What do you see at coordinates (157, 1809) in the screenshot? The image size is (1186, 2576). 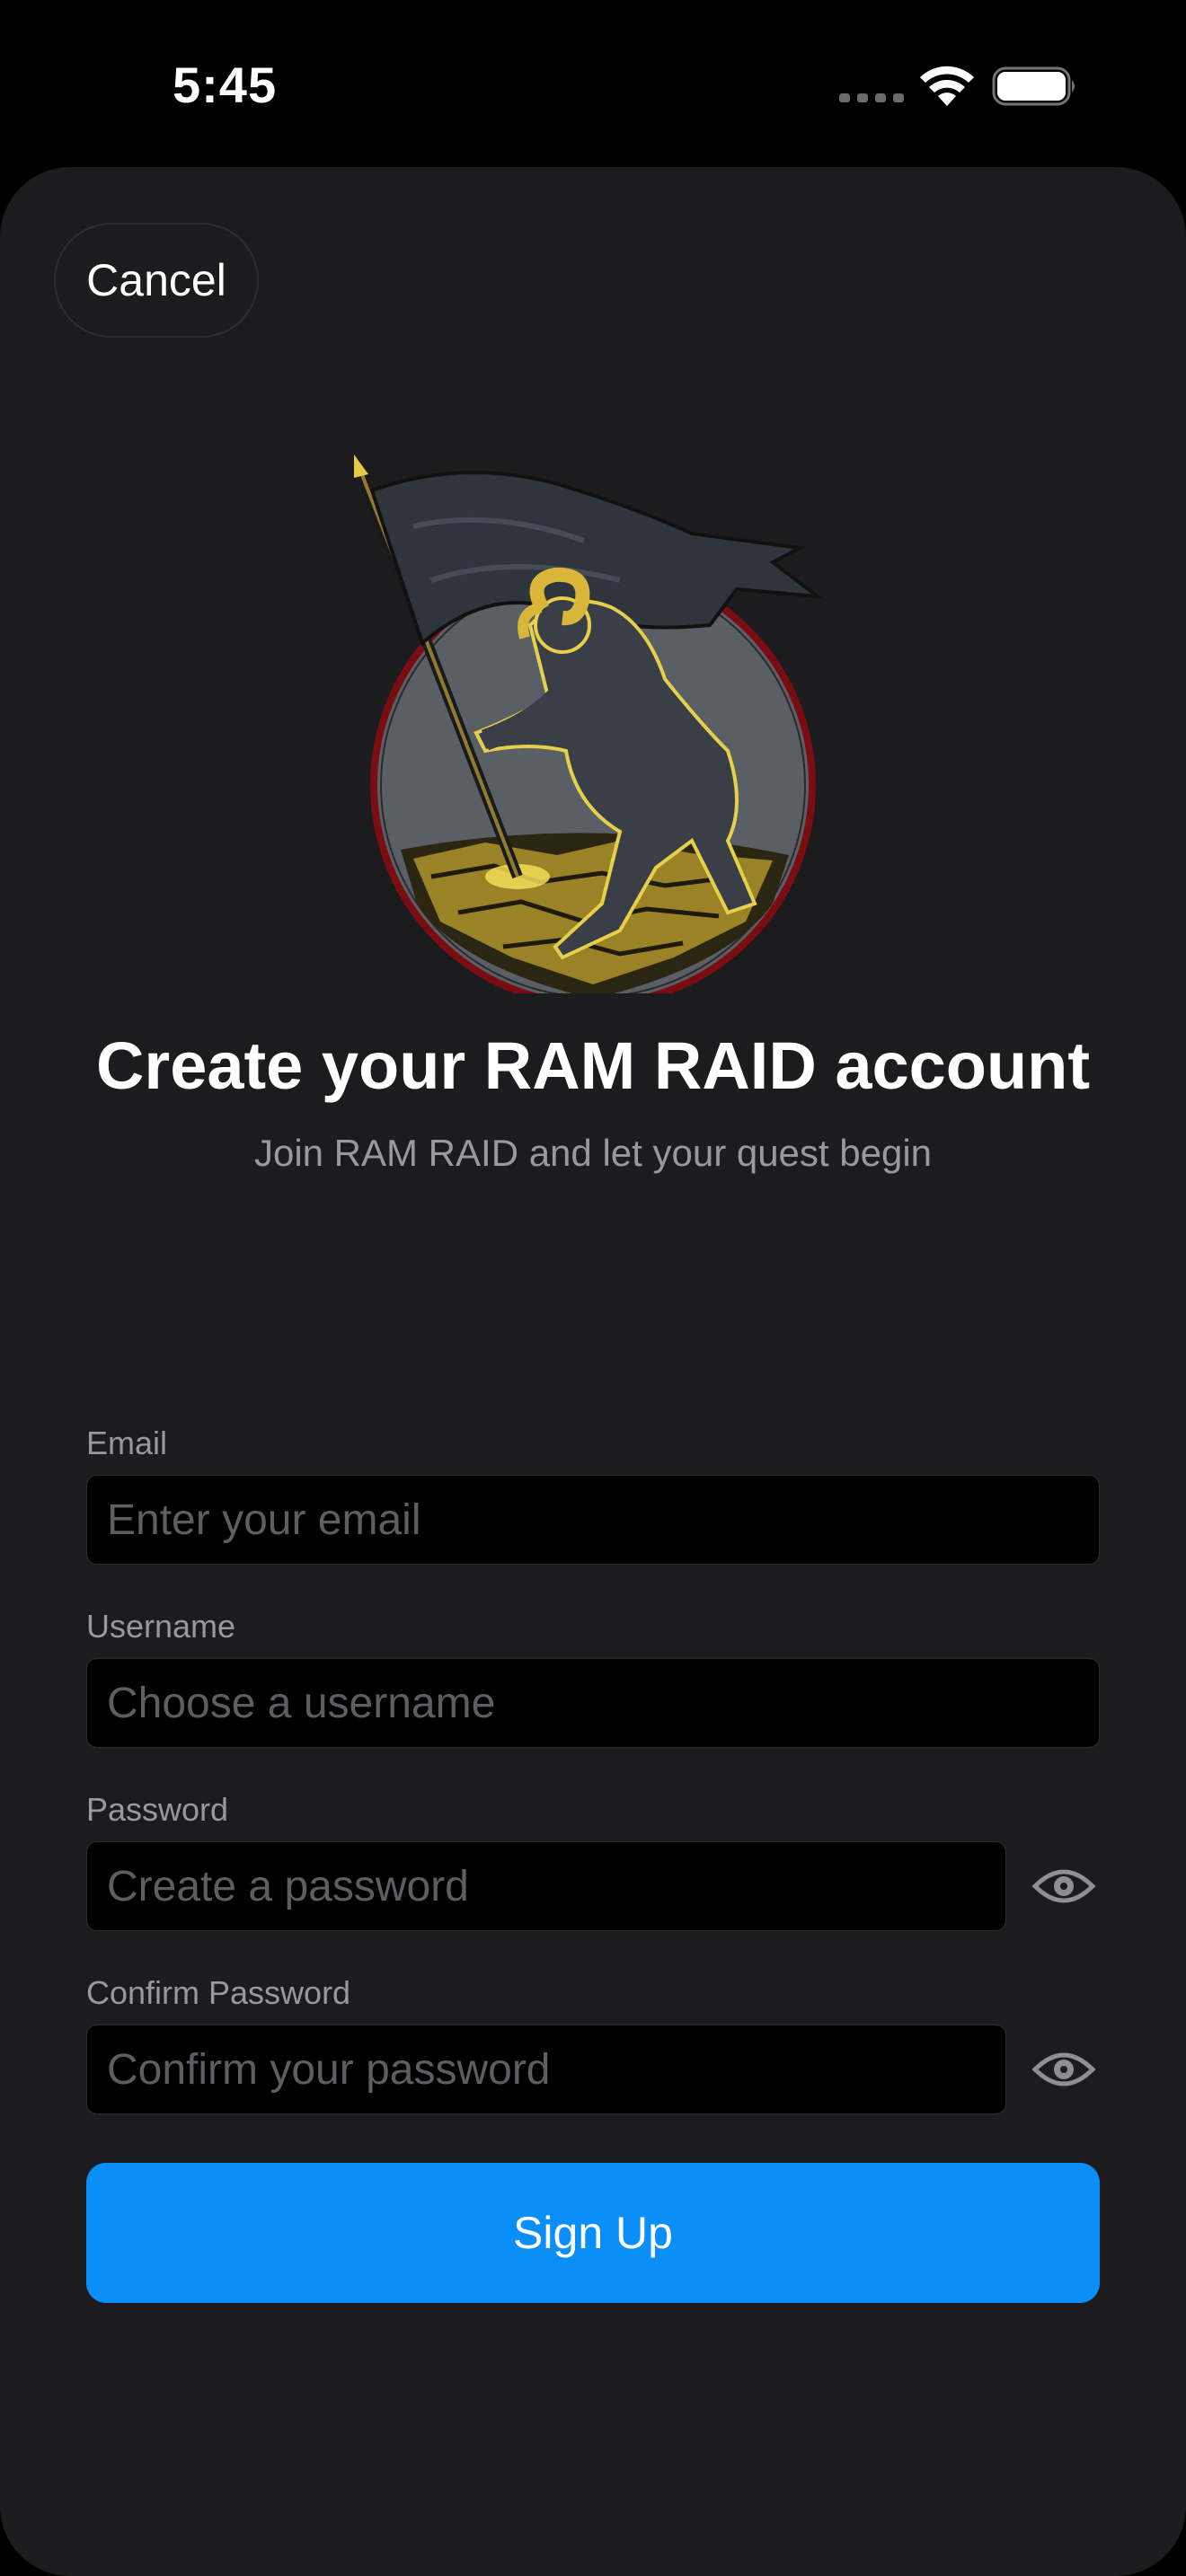 I see `password-label: Password` at bounding box center [157, 1809].